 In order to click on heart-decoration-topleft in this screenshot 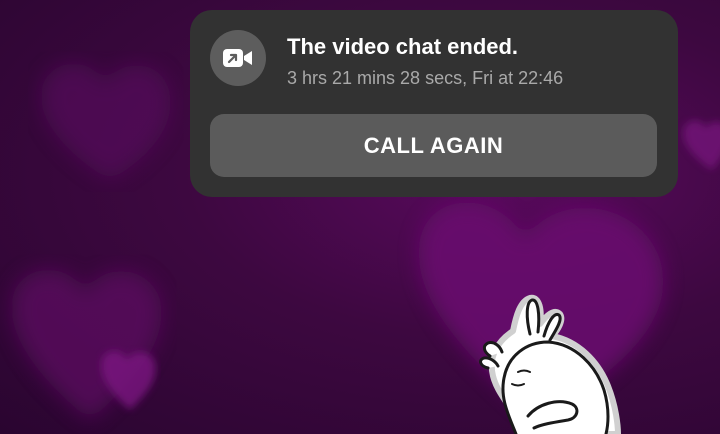, I will do `click(106, 121)`.